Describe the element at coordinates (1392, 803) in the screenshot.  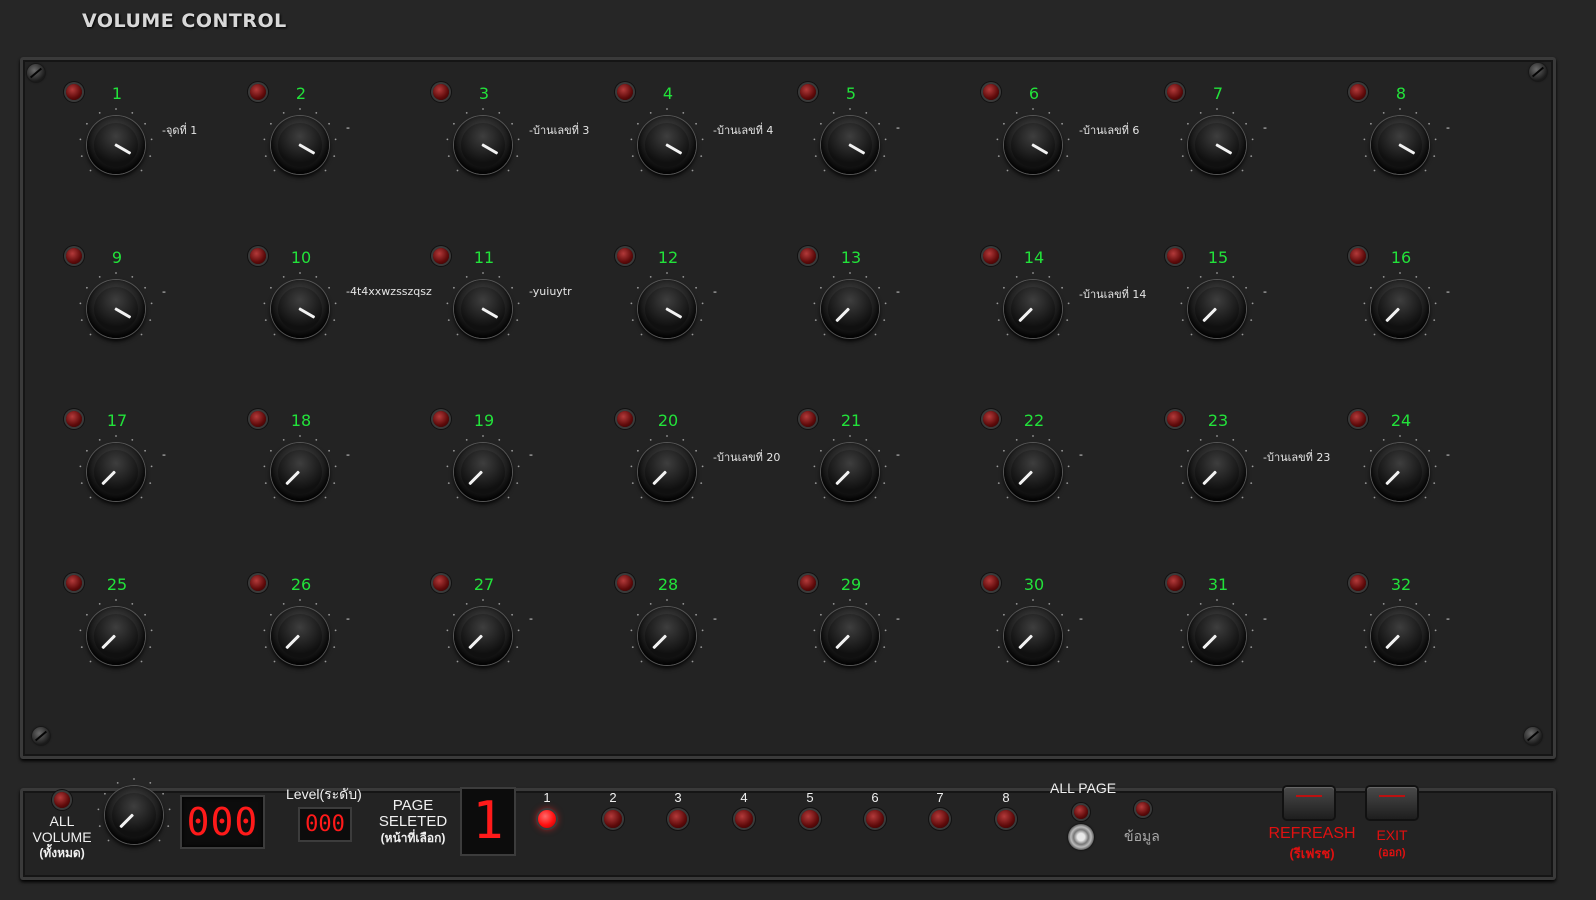
I see `exit-button` at that location.